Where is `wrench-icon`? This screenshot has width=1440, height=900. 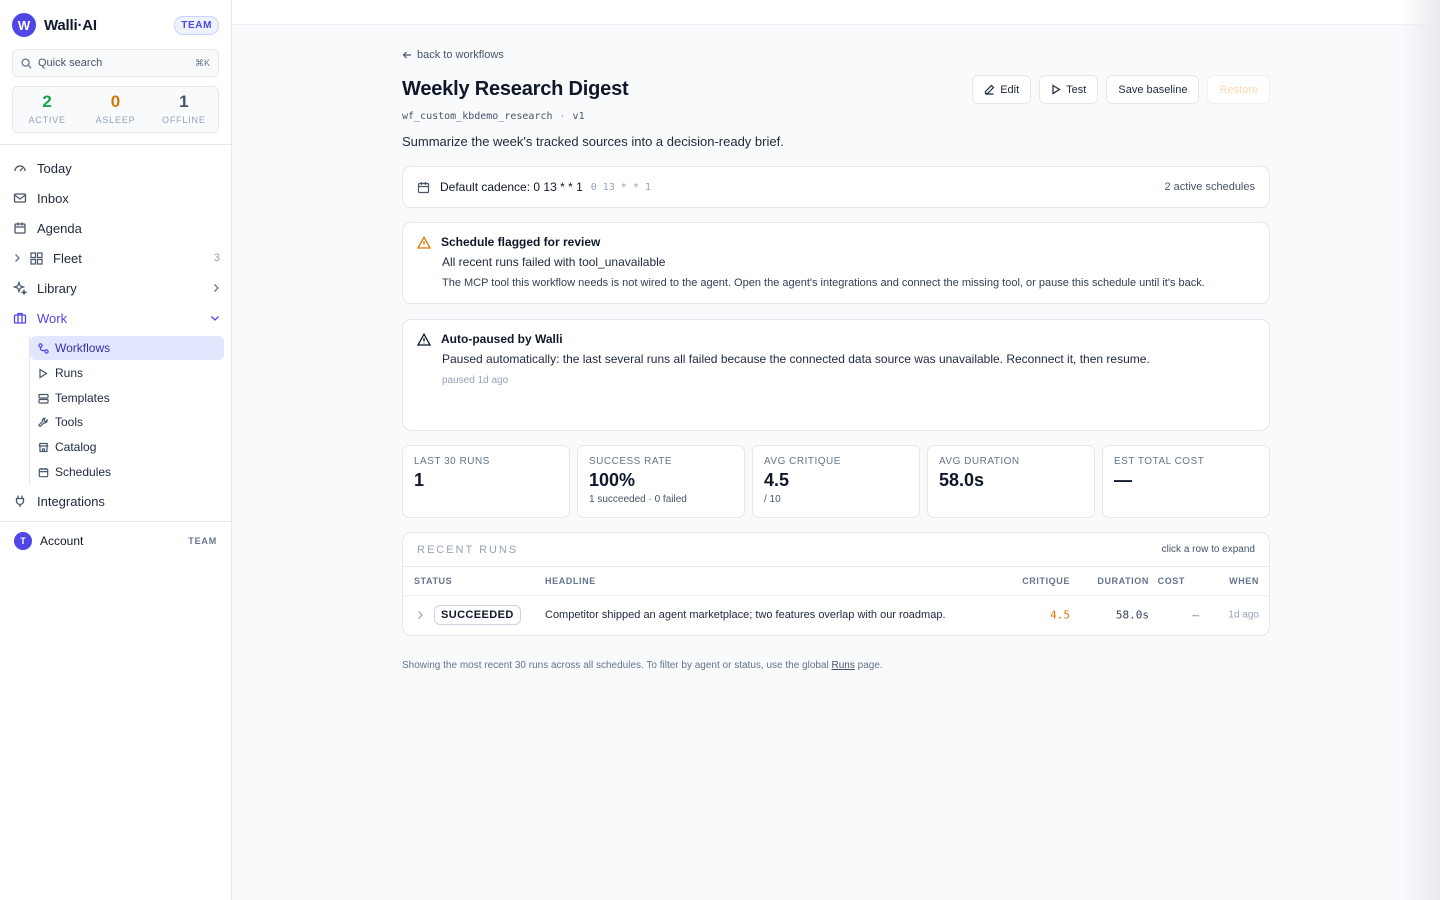 wrench-icon is located at coordinates (43, 422).